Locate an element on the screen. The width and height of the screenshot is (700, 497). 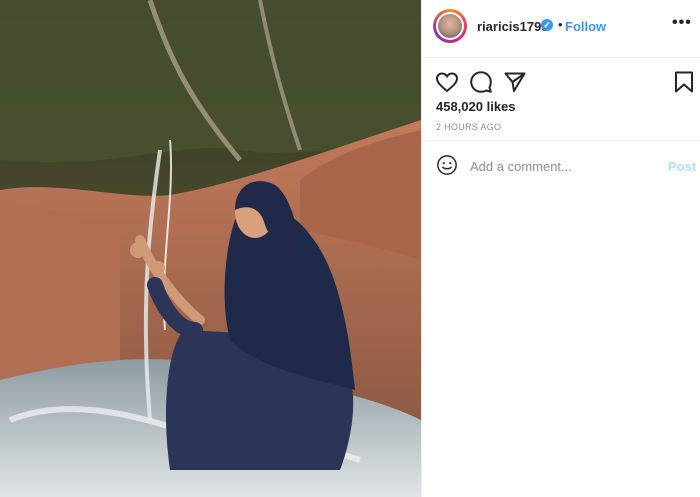
send-icon is located at coordinates (515, 82).